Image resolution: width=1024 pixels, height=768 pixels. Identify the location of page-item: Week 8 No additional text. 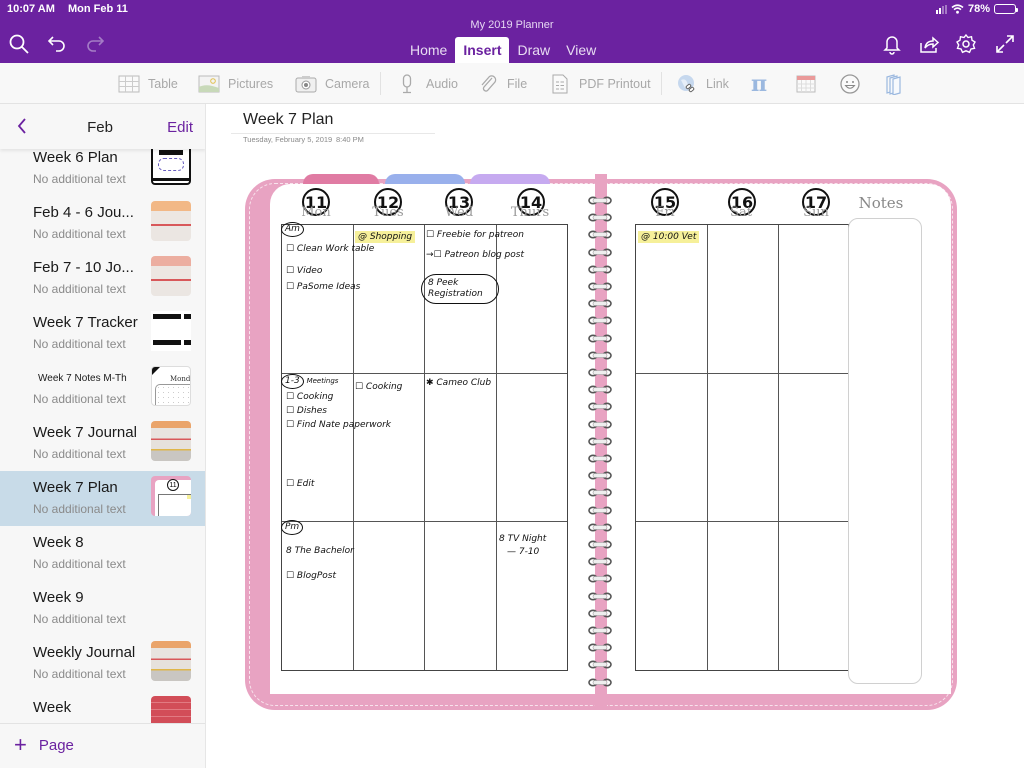
(102, 553).